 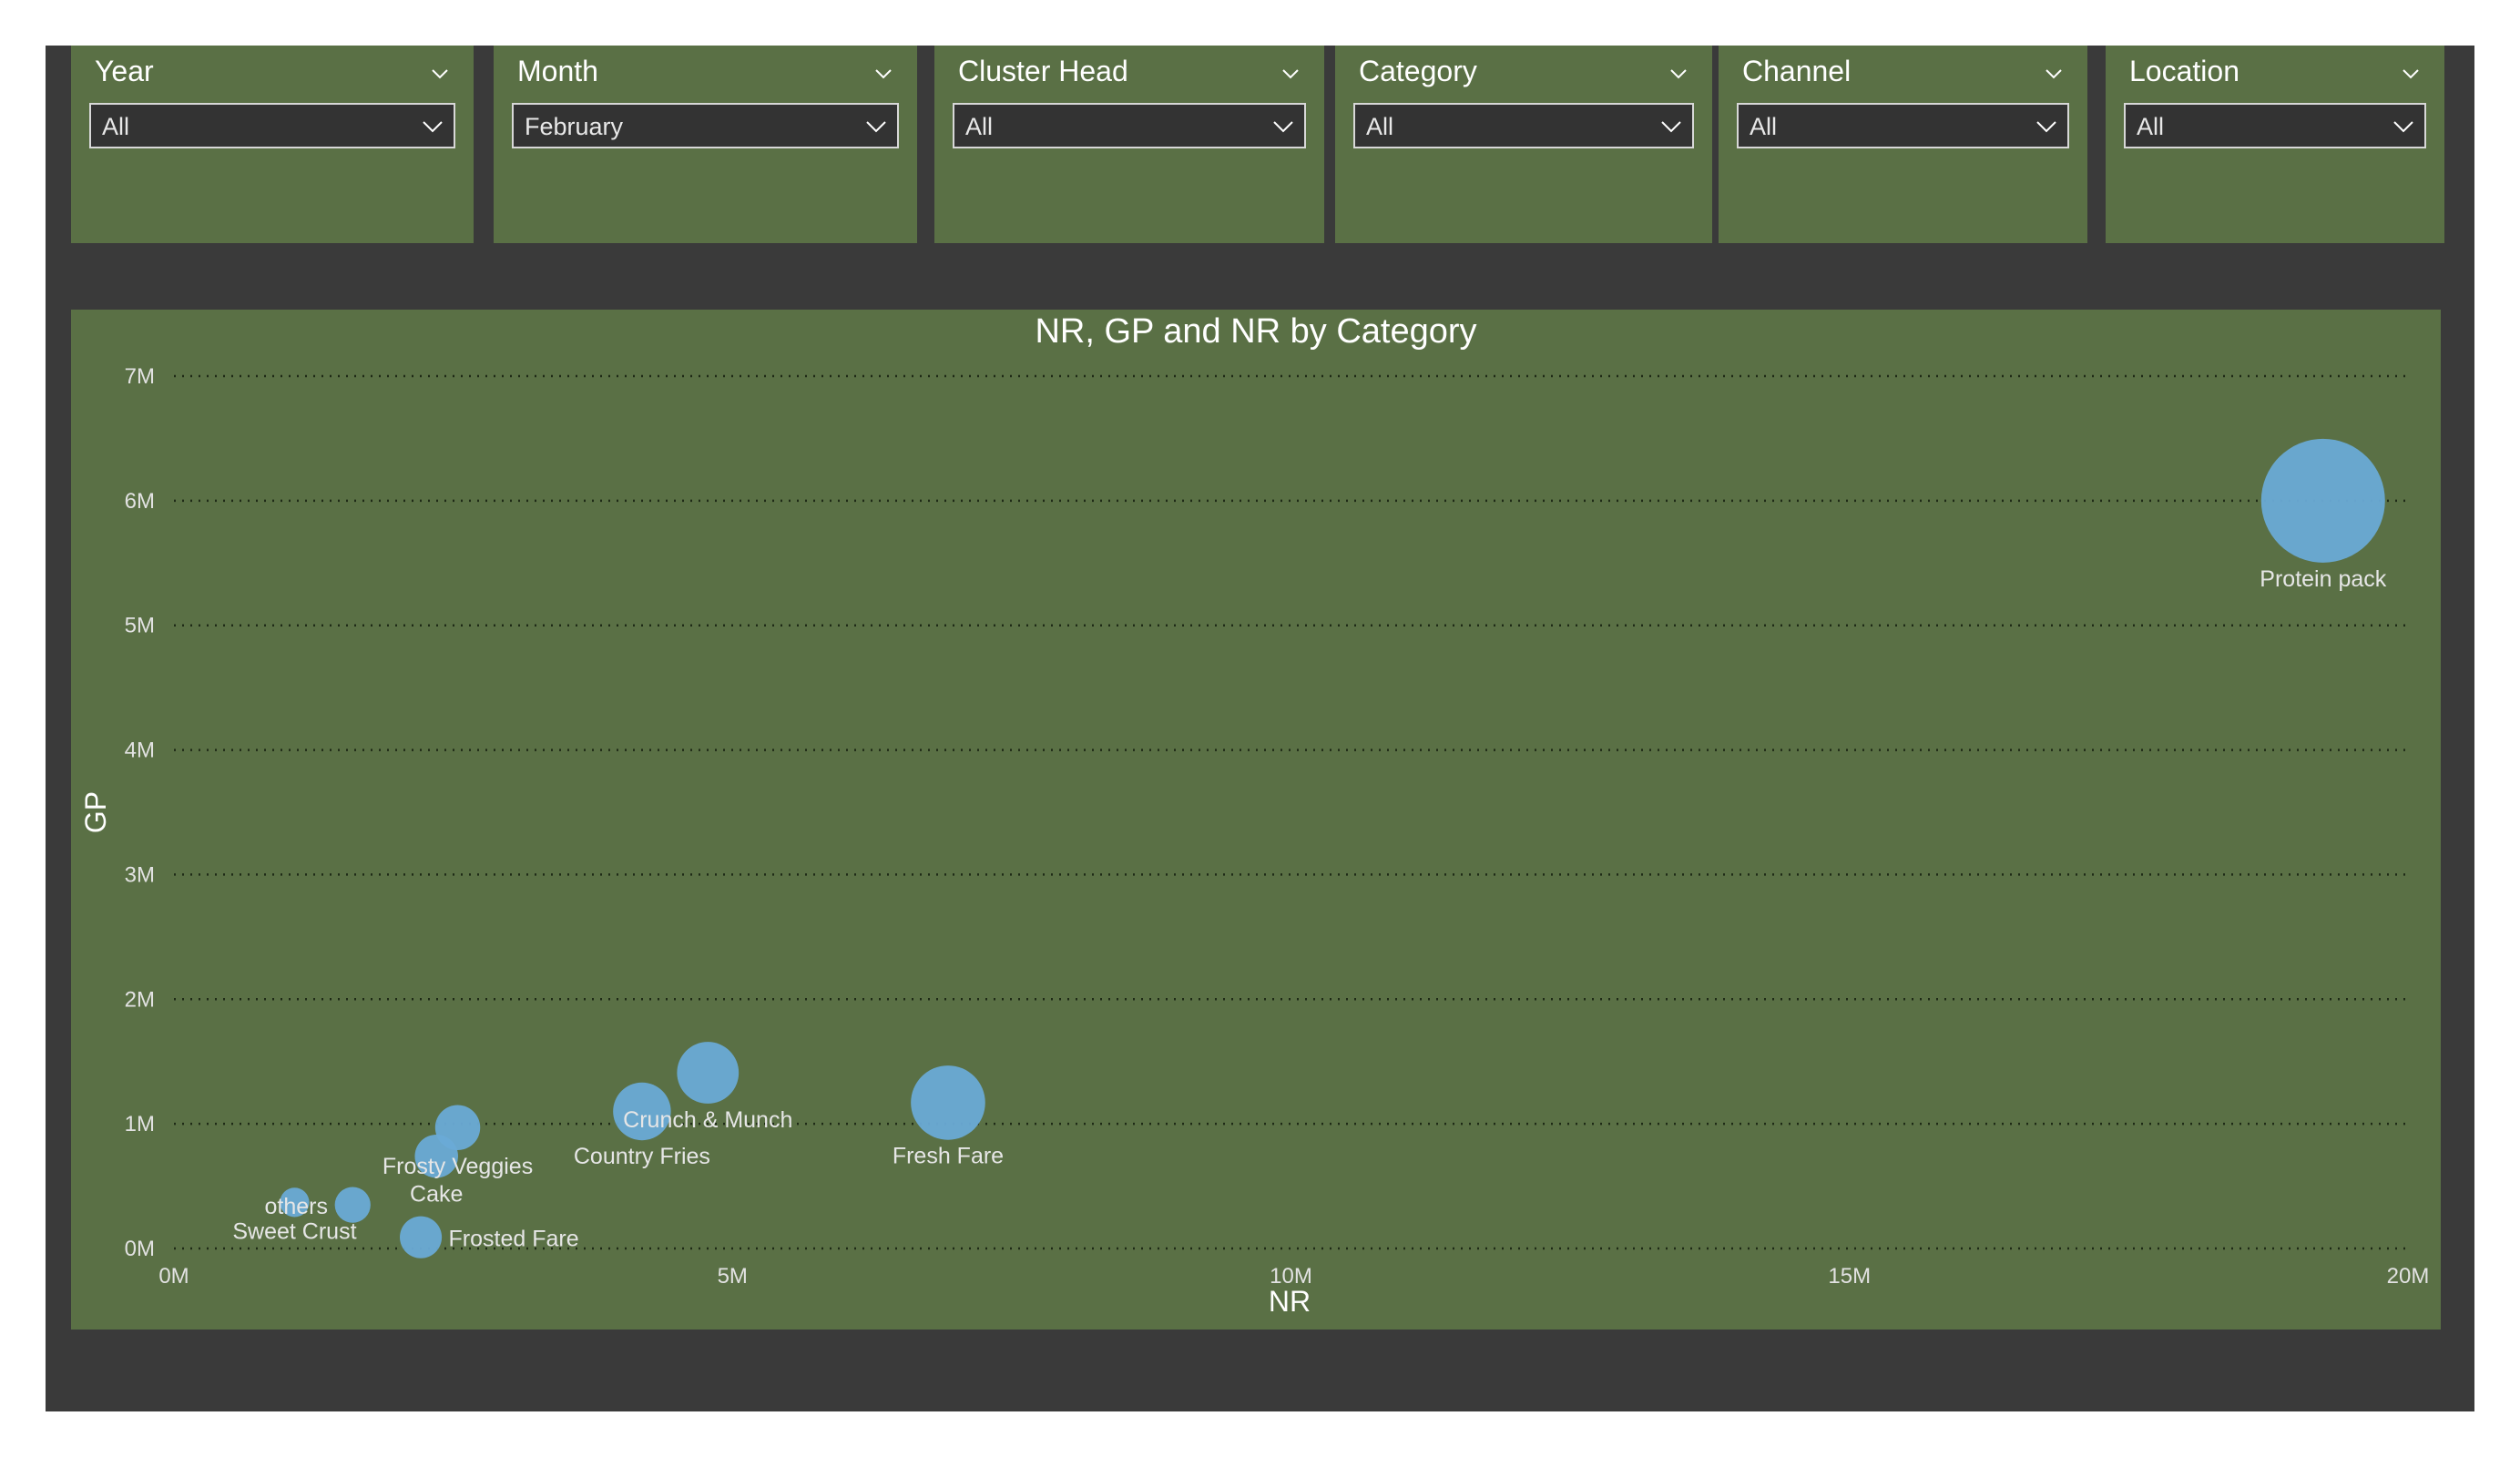 What do you see at coordinates (2184, 71) in the screenshot?
I see `slicer-title: Location` at bounding box center [2184, 71].